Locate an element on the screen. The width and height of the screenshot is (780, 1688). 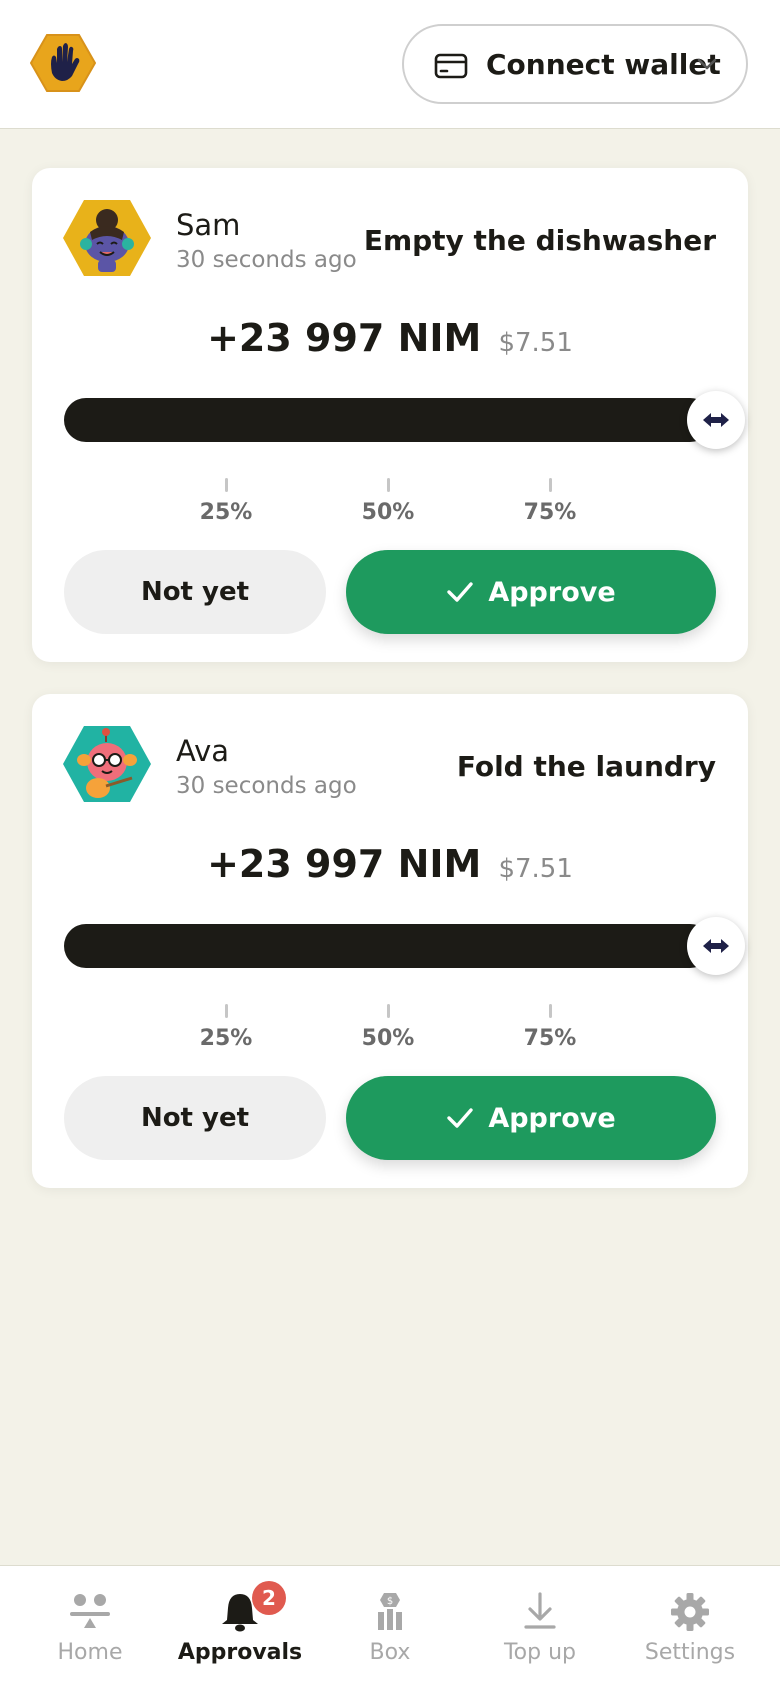
nav-top-up: Top up is located at coordinates (540, 1627).